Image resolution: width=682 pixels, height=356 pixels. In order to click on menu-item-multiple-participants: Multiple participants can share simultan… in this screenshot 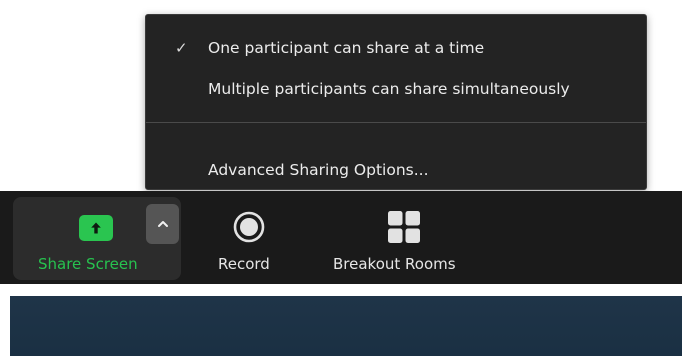, I will do `click(396, 89)`.